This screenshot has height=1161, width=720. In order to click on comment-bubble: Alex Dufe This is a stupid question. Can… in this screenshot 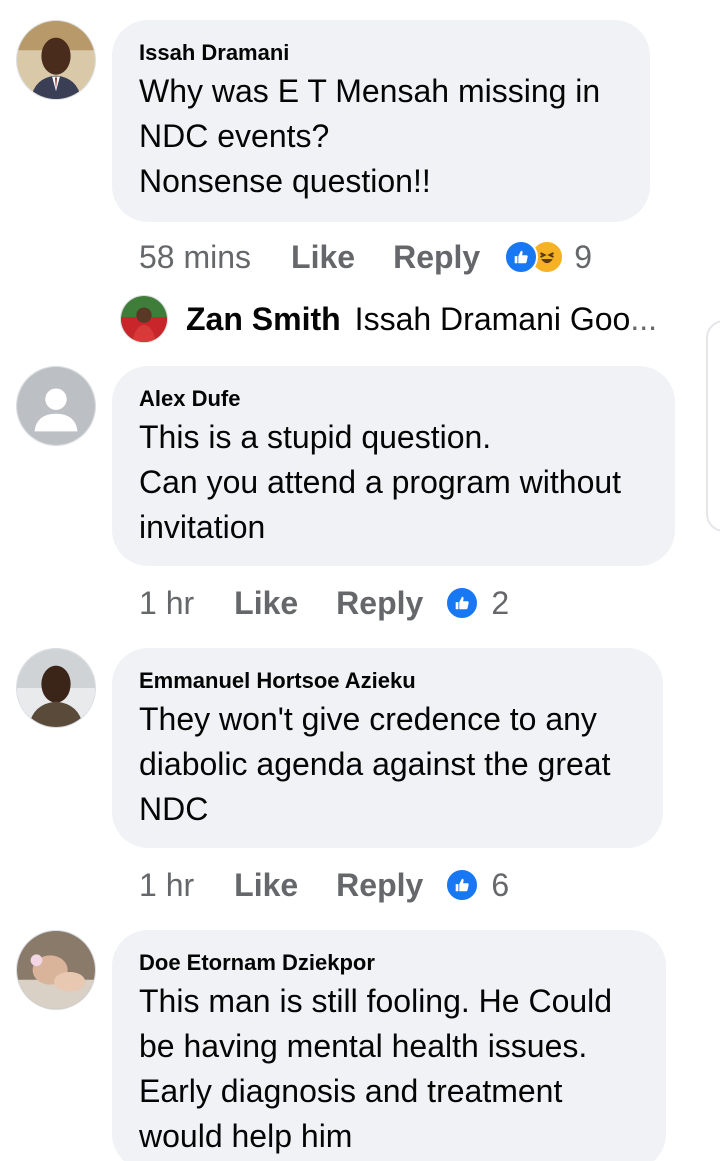, I will do `click(393, 466)`.